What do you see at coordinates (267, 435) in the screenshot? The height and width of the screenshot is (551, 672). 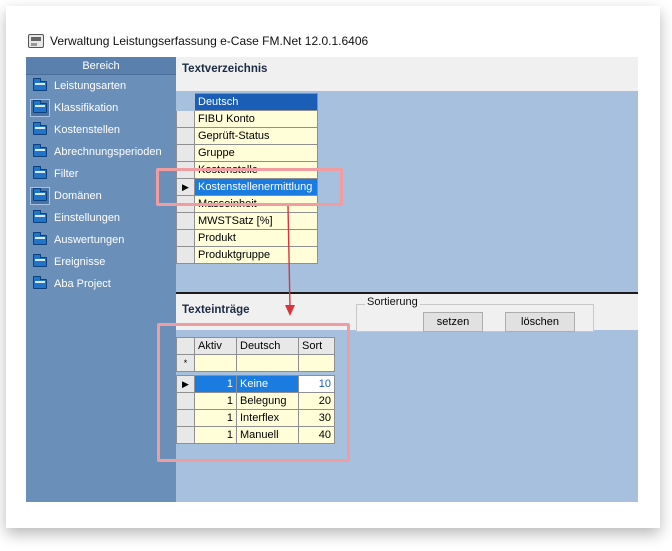 I see `cell-deutsch: Manuell` at bounding box center [267, 435].